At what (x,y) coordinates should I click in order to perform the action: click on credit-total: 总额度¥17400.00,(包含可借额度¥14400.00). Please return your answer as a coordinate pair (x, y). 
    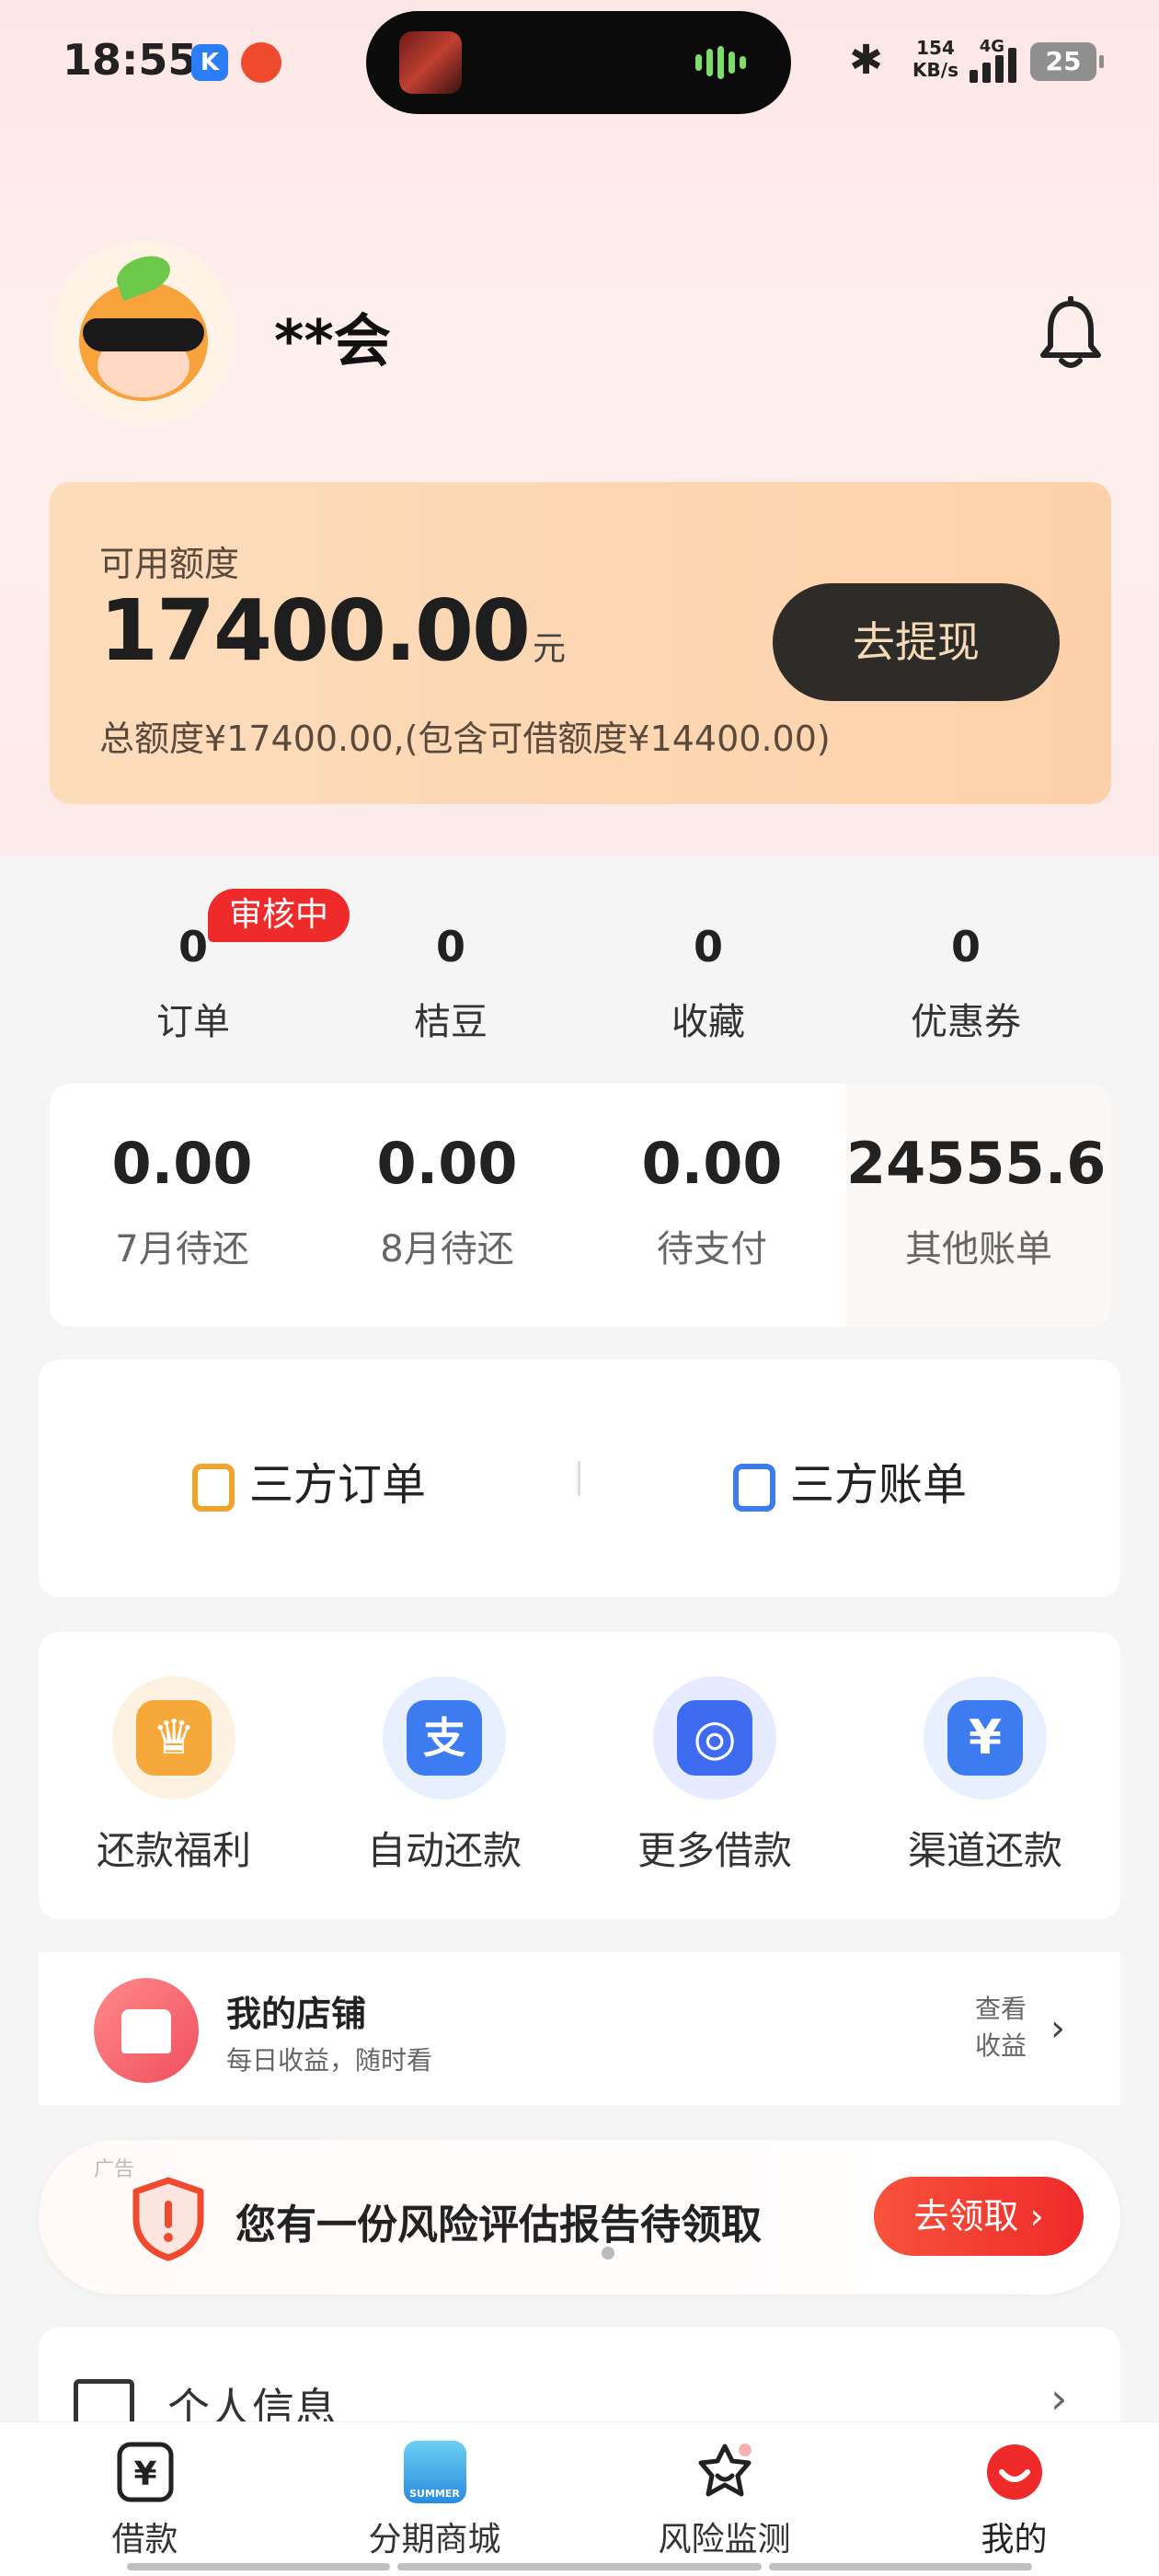
    Looking at the image, I should click on (465, 739).